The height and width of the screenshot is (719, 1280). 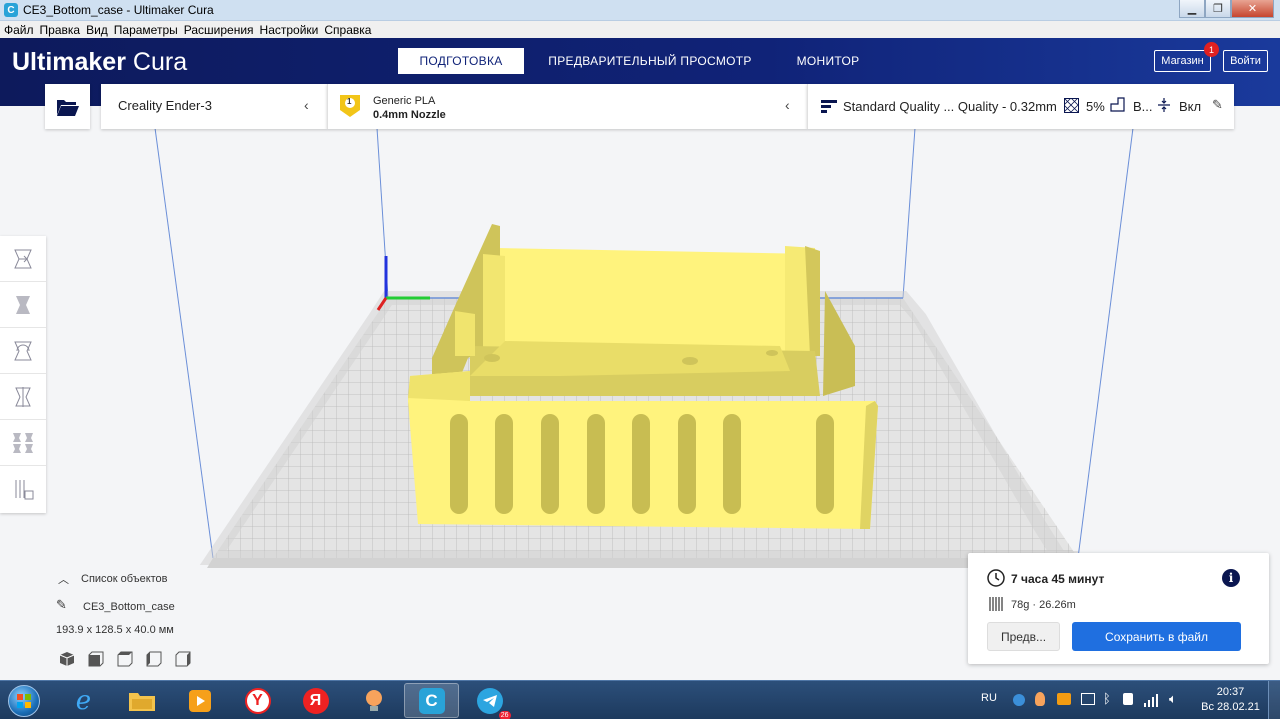 What do you see at coordinates (97, 30) in the screenshot?
I see `menu-view: Вид` at bounding box center [97, 30].